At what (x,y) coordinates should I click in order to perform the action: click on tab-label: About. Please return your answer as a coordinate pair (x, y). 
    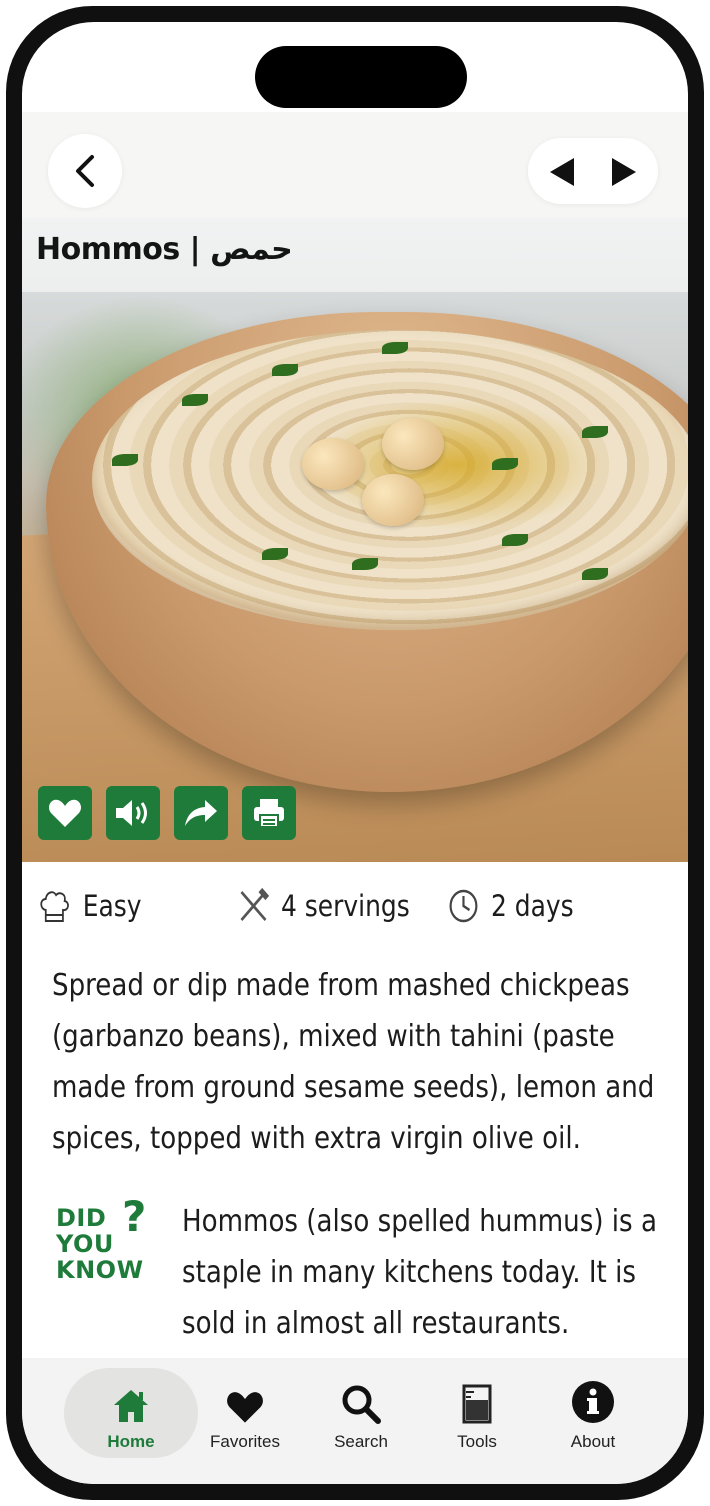
    Looking at the image, I should click on (593, 1441).